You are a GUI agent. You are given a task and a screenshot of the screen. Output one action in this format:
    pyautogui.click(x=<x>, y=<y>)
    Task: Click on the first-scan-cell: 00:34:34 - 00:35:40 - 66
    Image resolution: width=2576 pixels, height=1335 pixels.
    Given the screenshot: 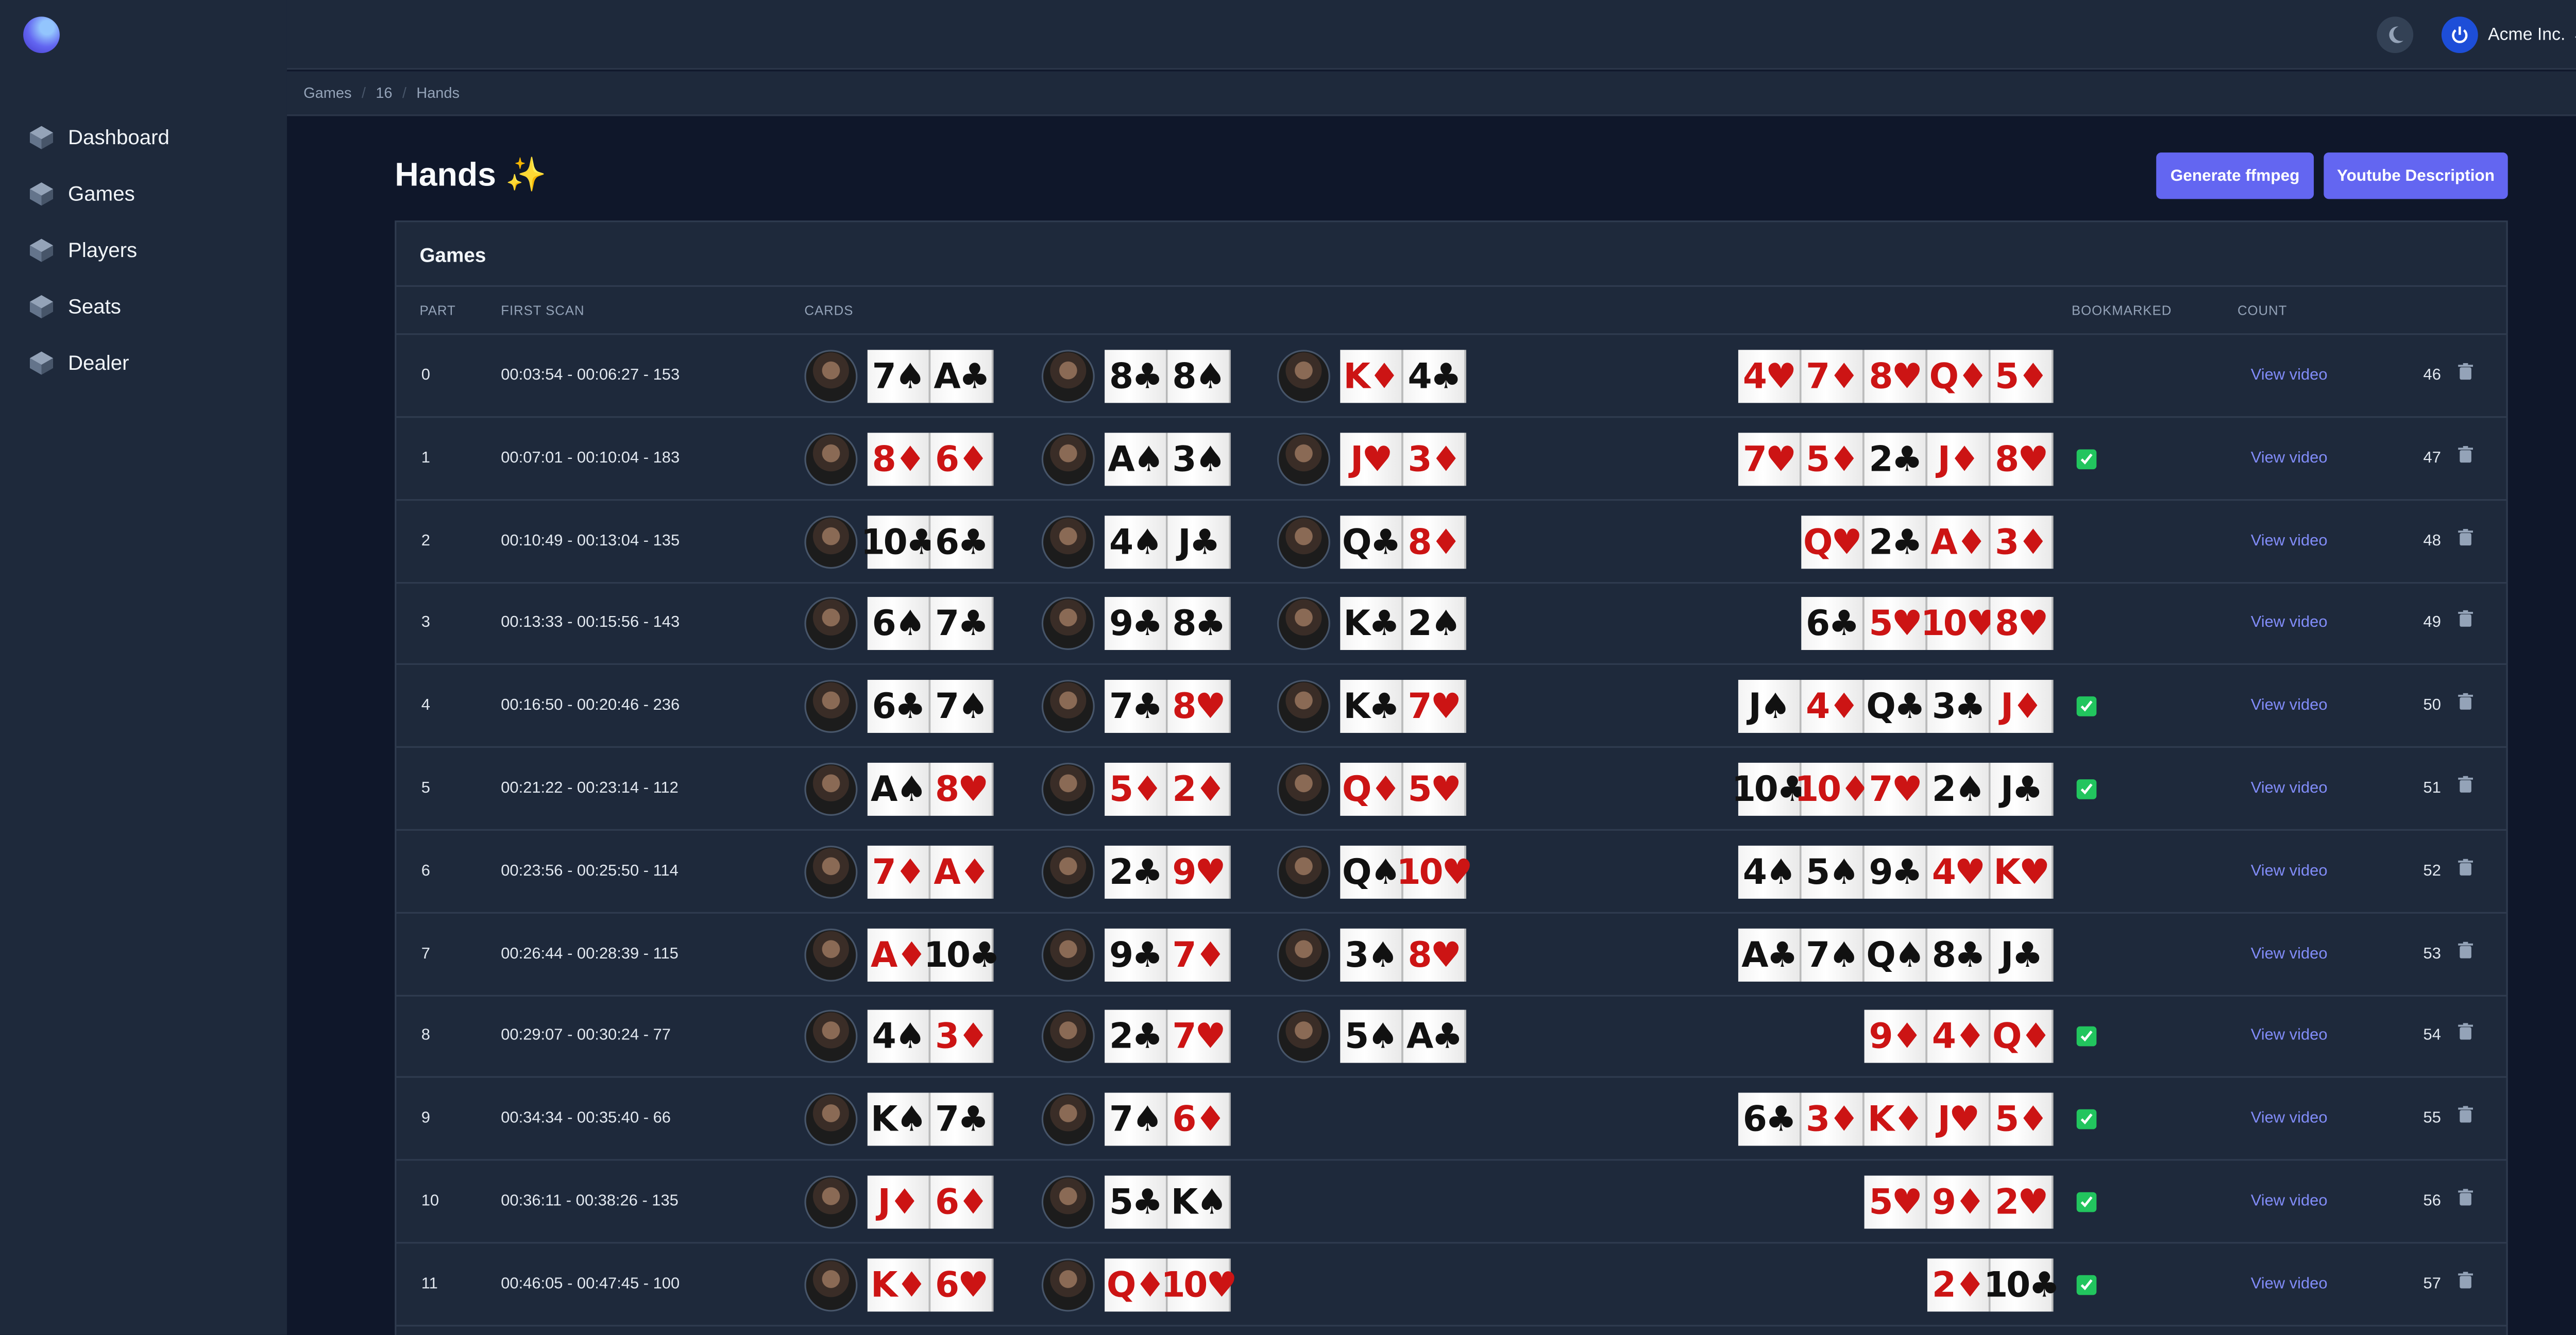 What is the action you would take?
    pyautogui.click(x=586, y=1118)
    